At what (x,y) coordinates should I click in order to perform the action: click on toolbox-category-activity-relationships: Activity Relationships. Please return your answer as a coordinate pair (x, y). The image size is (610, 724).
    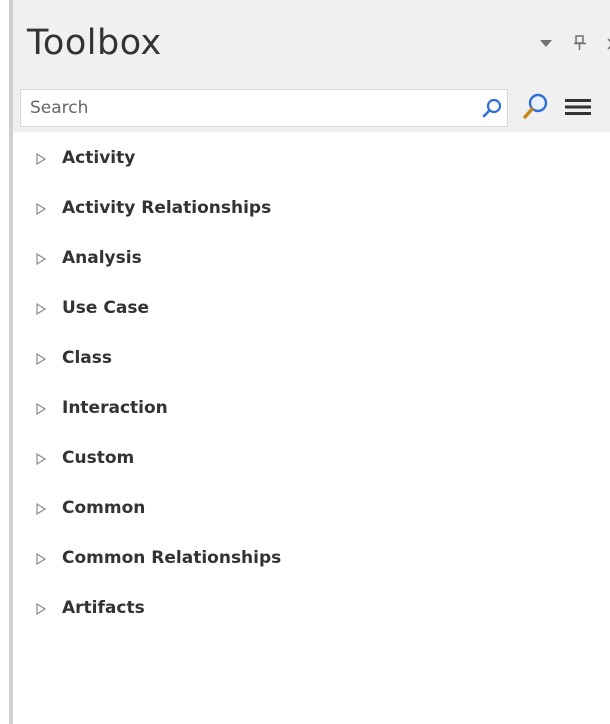
    Looking at the image, I should click on (311, 207).